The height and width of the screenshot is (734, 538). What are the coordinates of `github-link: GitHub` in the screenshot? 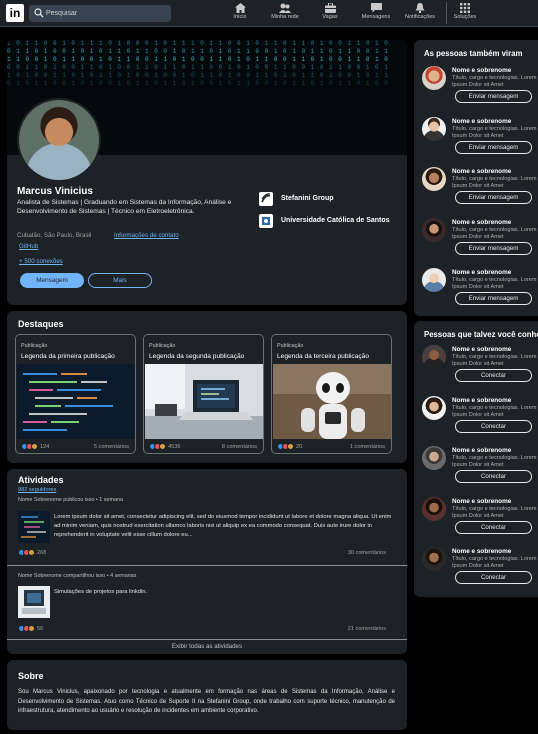 It's located at (28, 246).